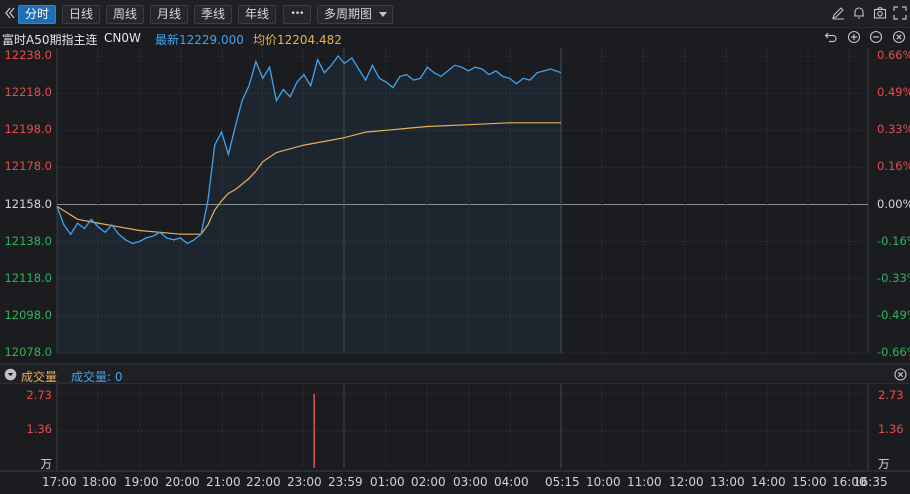 Image resolution: width=910 pixels, height=494 pixels. I want to click on time-tick-label: 23:59, so click(345, 482).